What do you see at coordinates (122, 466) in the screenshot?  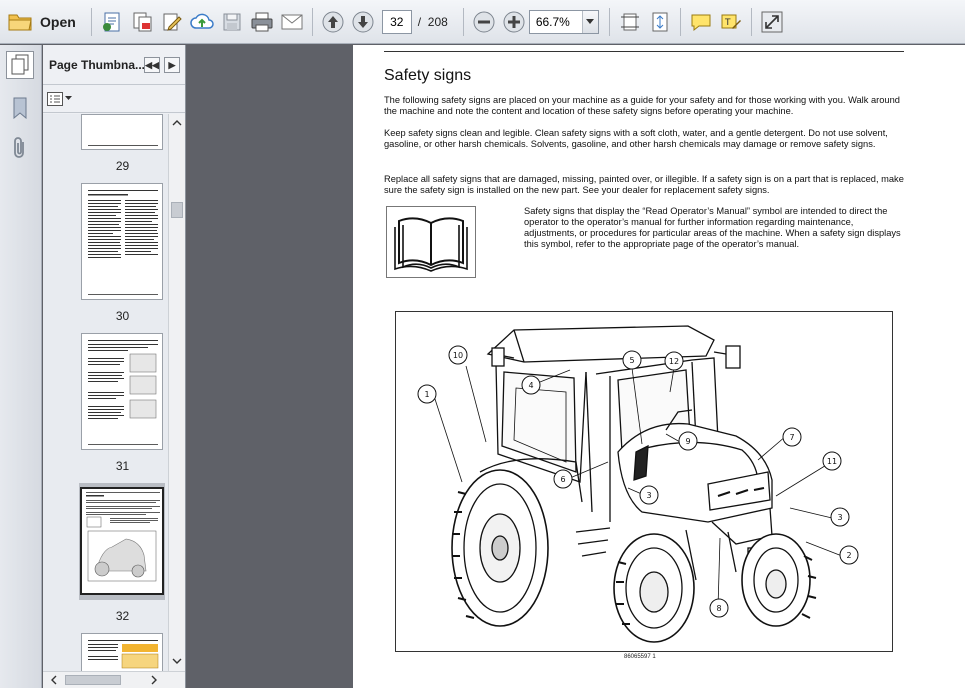 I see `thumbnail-label: 31` at bounding box center [122, 466].